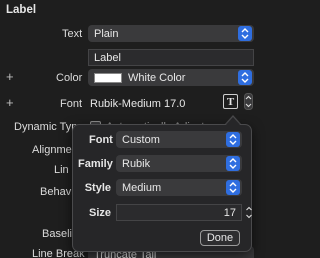 Image resolution: width=320 pixels, height=258 pixels. Describe the element at coordinates (71, 104) in the screenshot. I see `font-label: Font` at that location.